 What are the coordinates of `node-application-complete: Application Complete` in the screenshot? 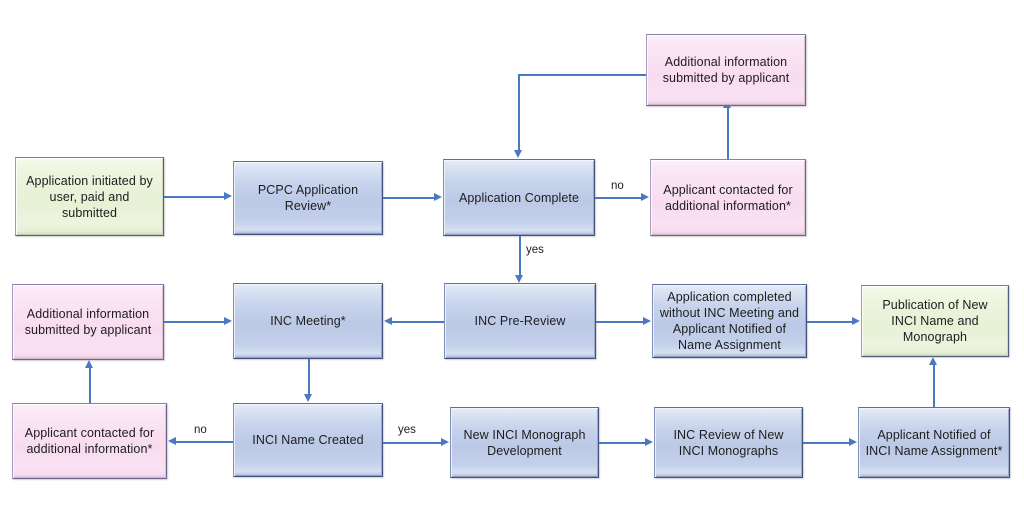 It's located at (519, 197).